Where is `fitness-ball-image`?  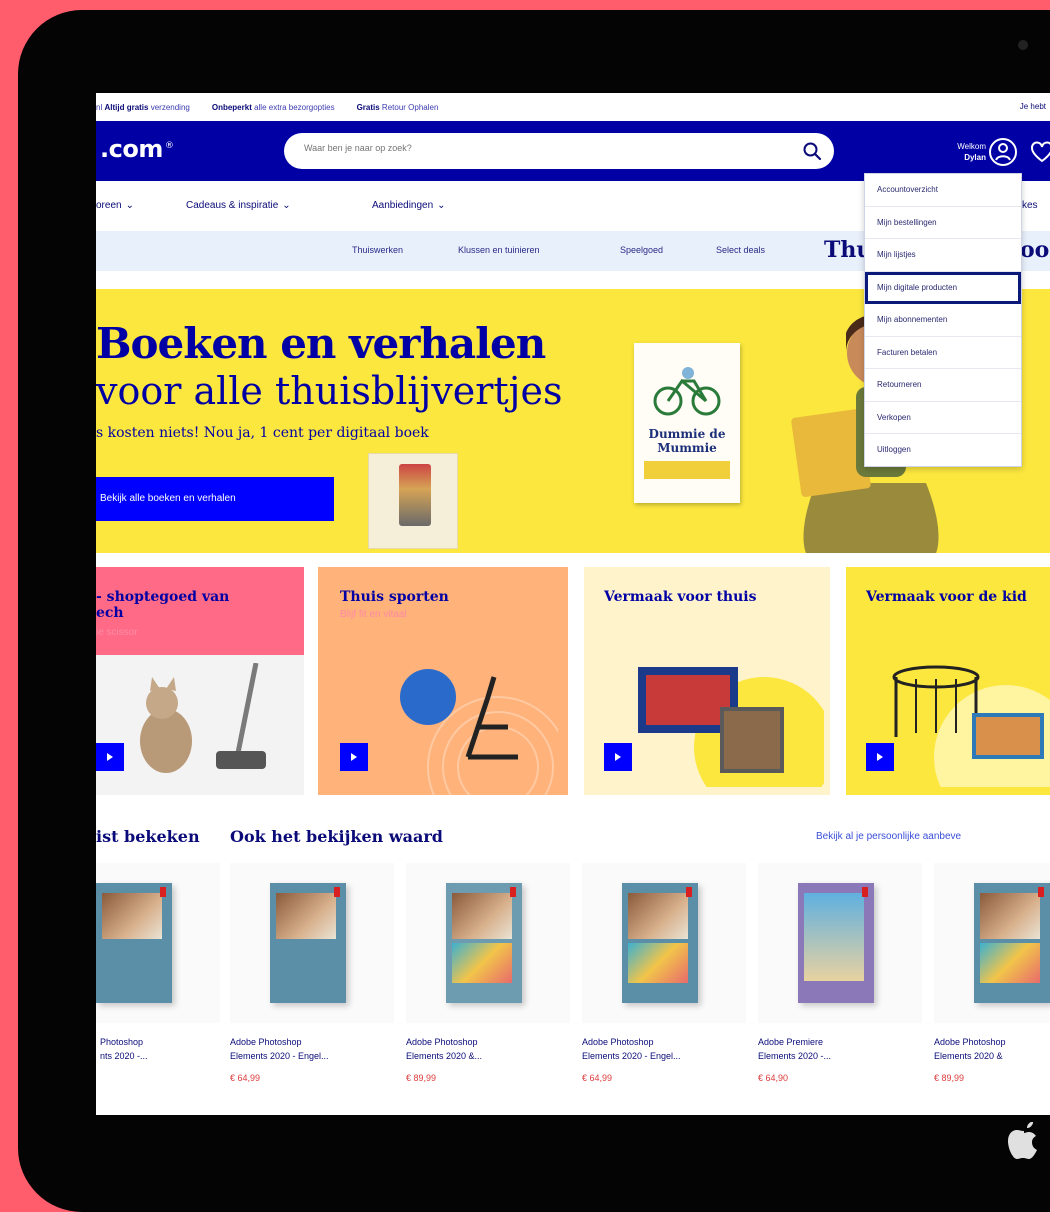
fitness-ball-image is located at coordinates (479, 732).